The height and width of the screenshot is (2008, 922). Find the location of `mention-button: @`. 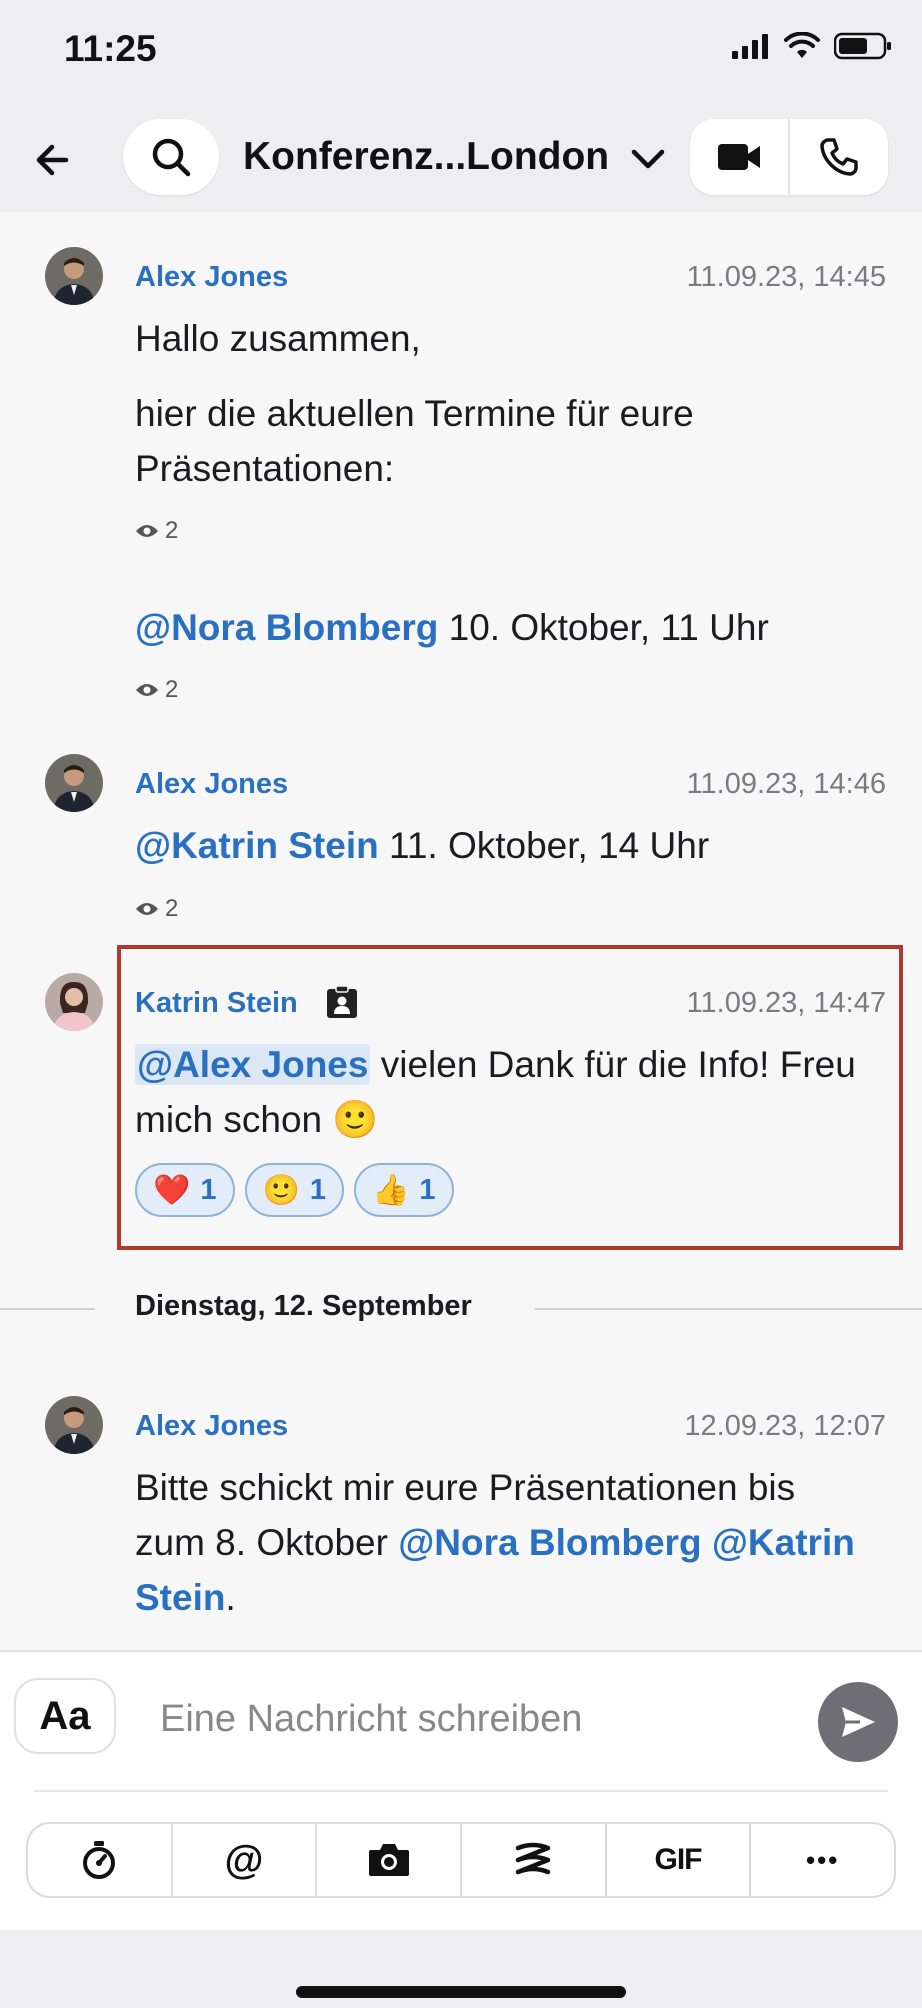

mention-button: @ is located at coordinates (245, 1860).